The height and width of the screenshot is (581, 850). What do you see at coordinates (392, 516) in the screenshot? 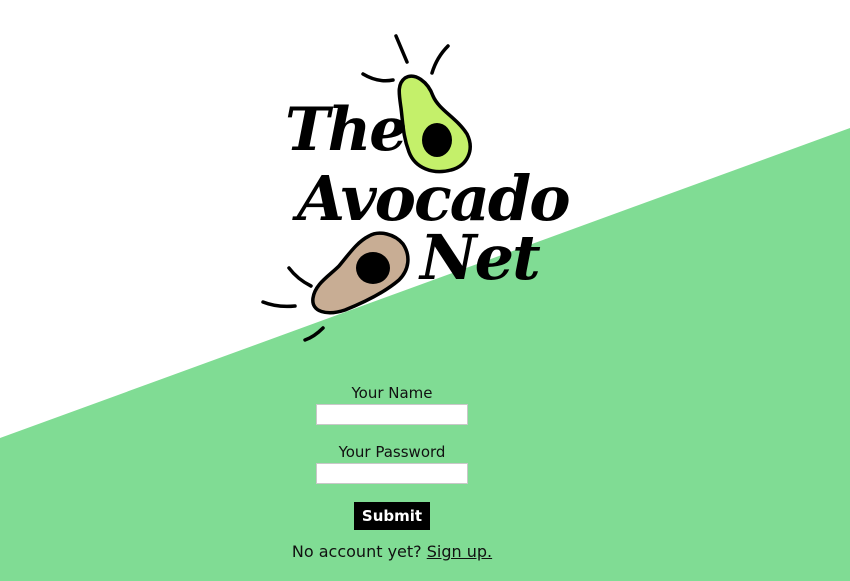
I see `submit-button: Submit` at bounding box center [392, 516].